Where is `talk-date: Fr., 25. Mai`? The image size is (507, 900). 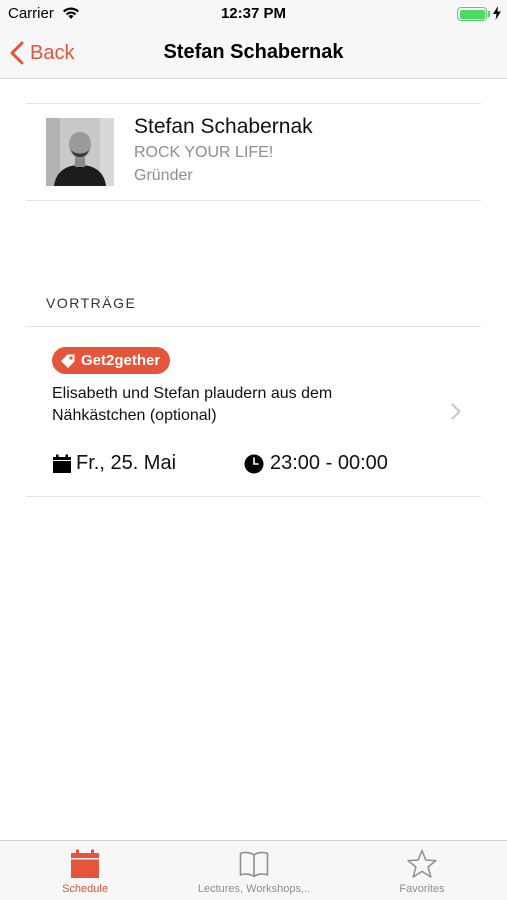
talk-date: Fr., 25. Mai is located at coordinates (114, 463).